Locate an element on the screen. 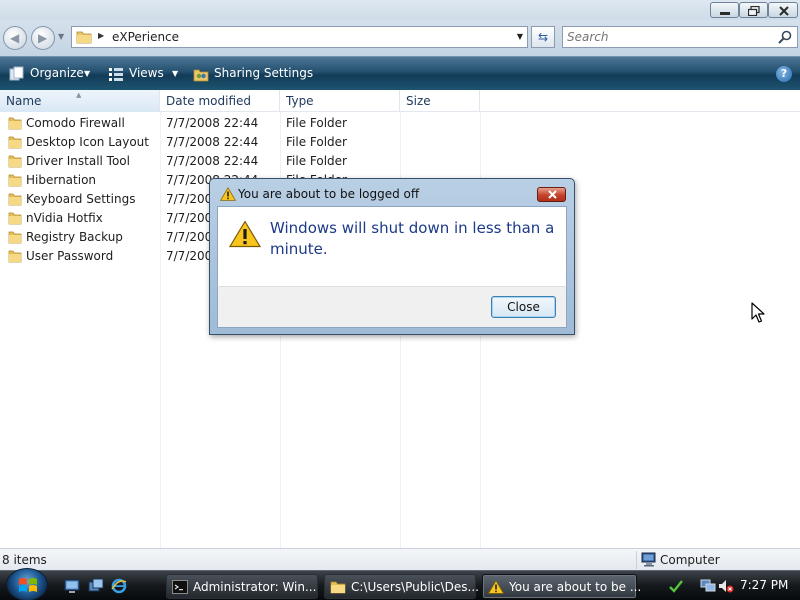  restore-icon is located at coordinates (754, 11).